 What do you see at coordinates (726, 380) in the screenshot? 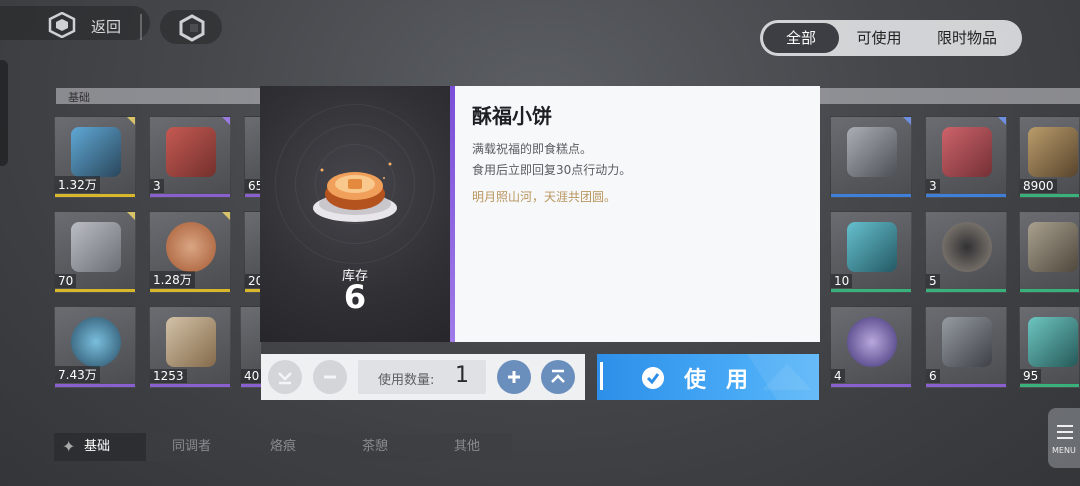
I see `use-button-label: 使用` at bounding box center [726, 380].